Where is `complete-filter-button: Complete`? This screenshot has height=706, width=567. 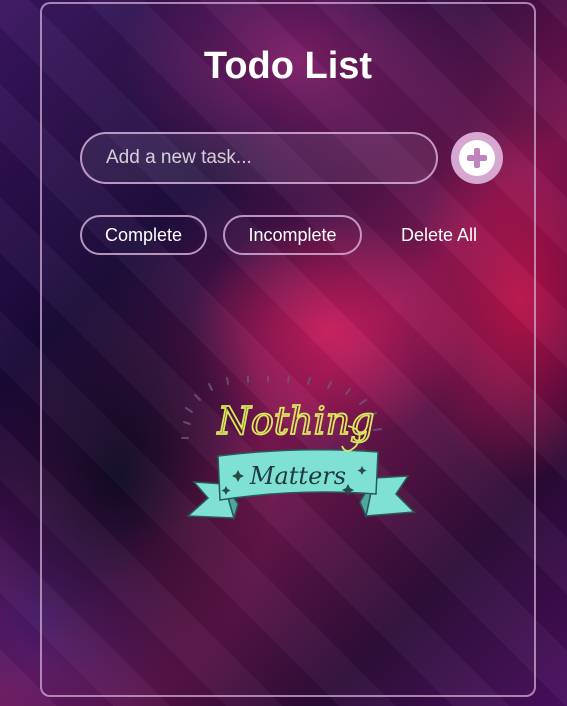 complete-filter-button: Complete is located at coordinates (143, 235).